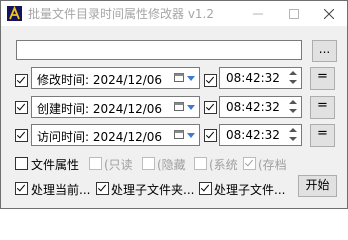  Describe the element at coordinates (118, 165) in the screenshot. I see `readonly-label: (只读` at that location.